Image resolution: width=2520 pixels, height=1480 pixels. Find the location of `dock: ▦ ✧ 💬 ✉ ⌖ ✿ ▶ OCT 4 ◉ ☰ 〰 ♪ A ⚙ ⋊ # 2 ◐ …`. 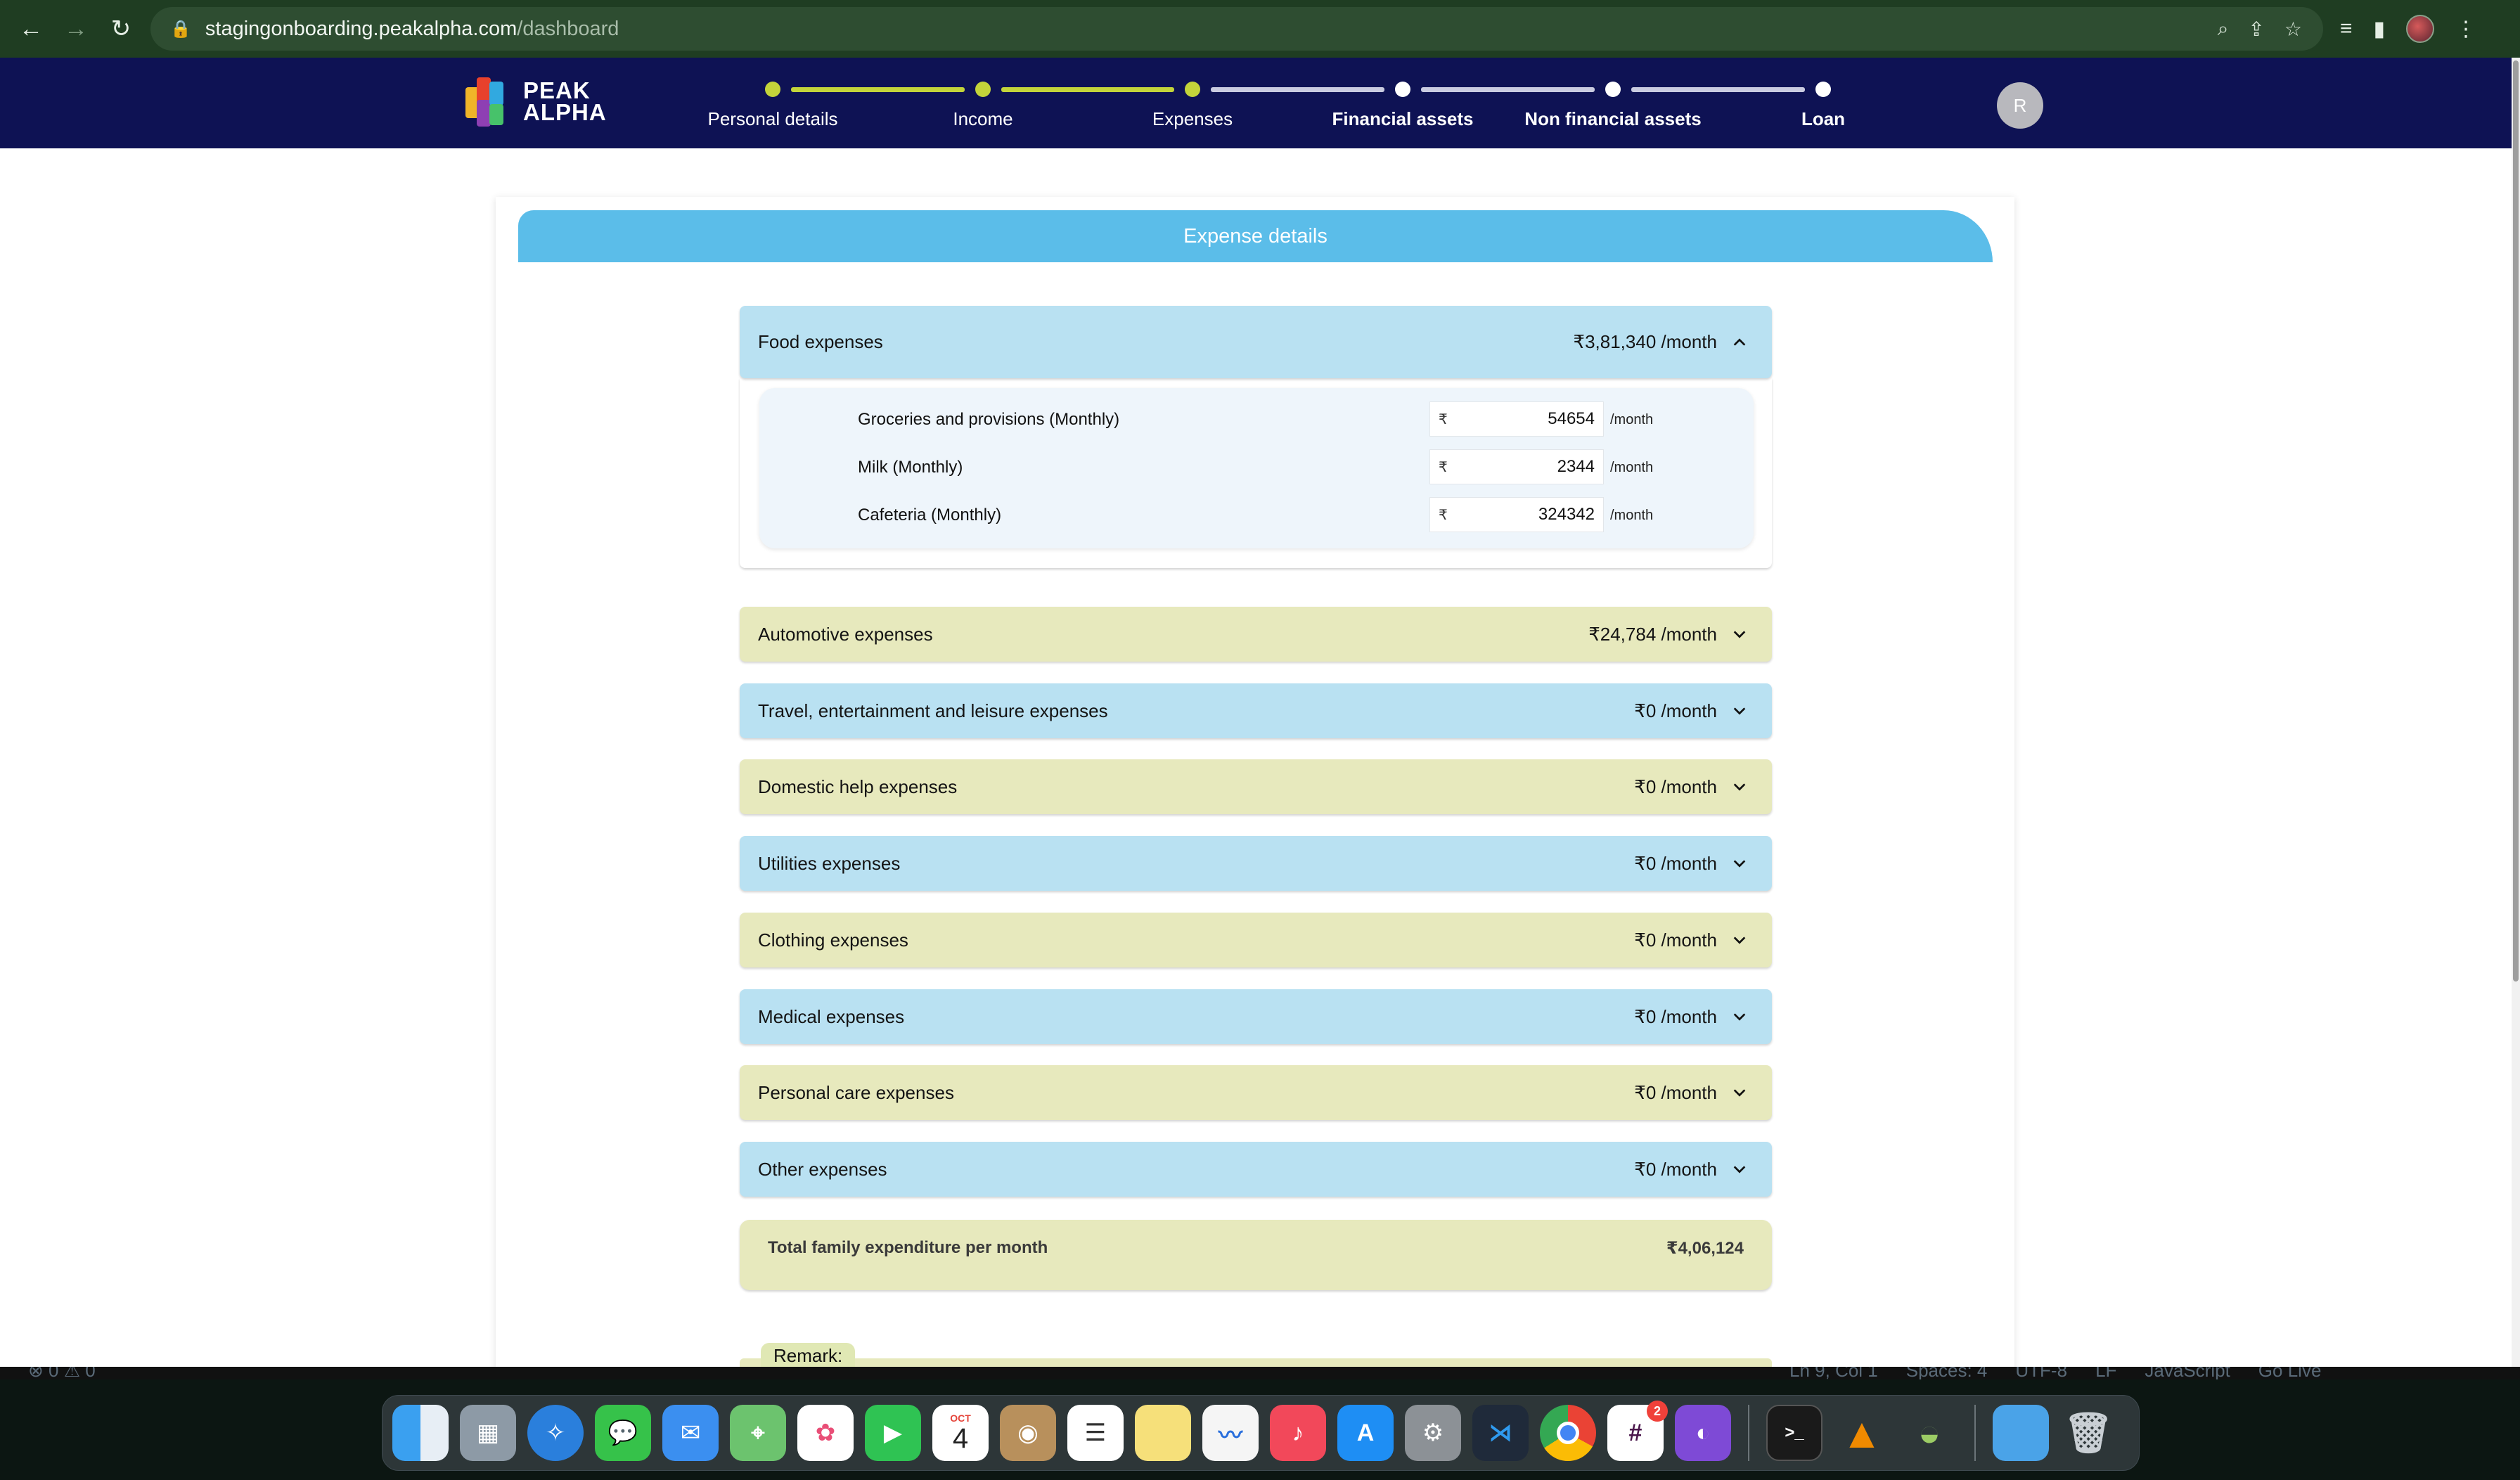

dock: ▦ ✧ 💬 ✉ ⌖ ✿ ▶ OCT 4 ◉ ☰ 〰 ♪ A ⚙ ⋊ # 2 ◐ … is located at coordinates (1261, 1433).